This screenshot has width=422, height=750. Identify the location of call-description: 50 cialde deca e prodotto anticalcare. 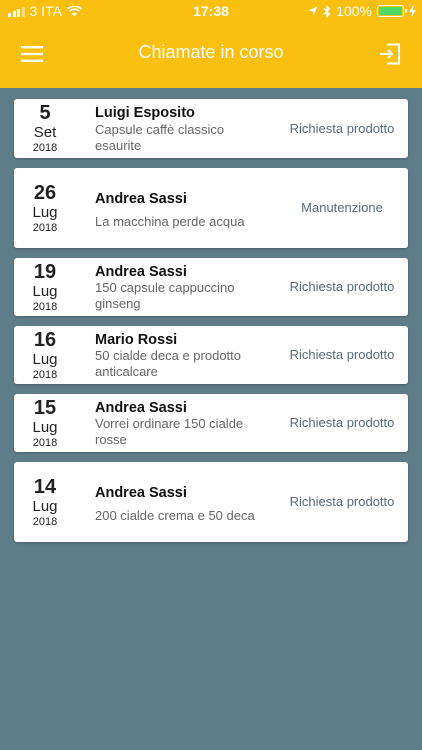
(168, 363).